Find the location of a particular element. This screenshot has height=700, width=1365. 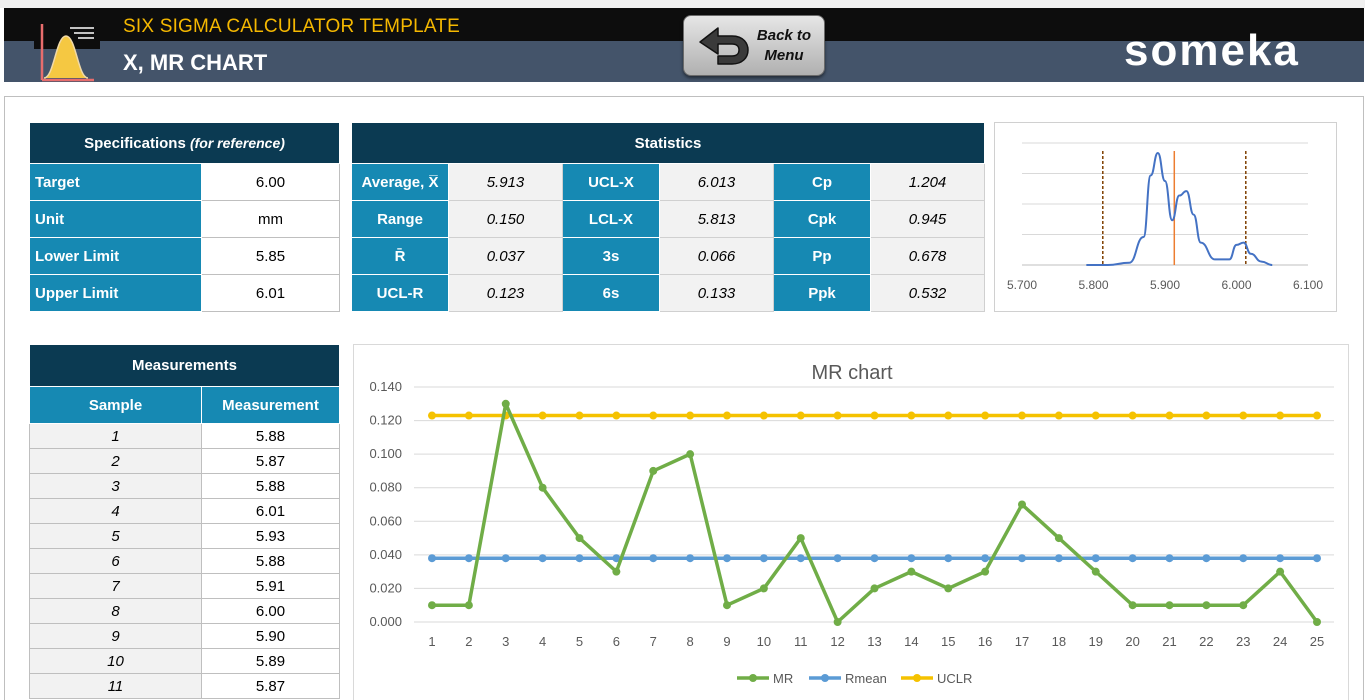

measurement-value: 5.93 is located at coordinates (270, 536).